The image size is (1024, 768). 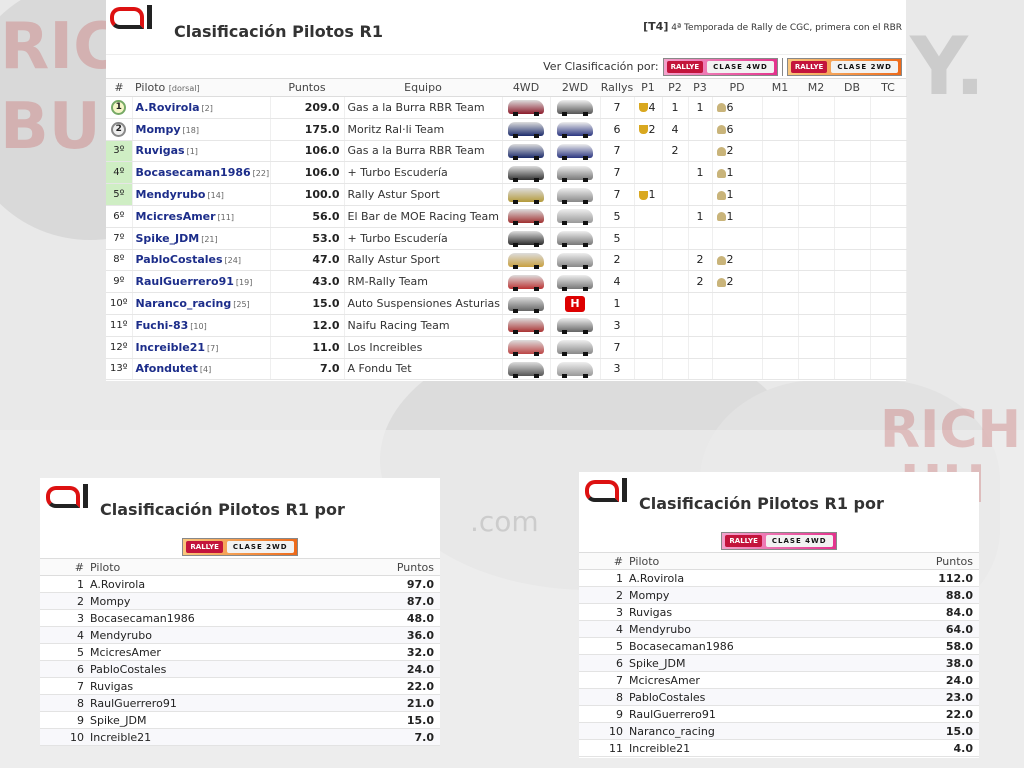 I want to click on col-pos: #, so click(x=119, y=87).